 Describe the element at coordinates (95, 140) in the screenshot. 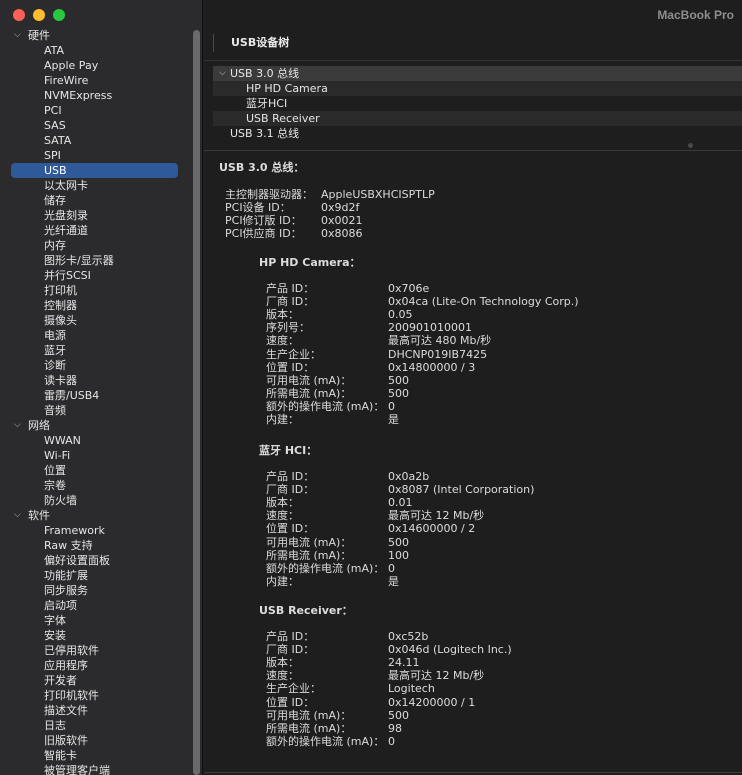

I see `sidebar-item: SATA` at that location.